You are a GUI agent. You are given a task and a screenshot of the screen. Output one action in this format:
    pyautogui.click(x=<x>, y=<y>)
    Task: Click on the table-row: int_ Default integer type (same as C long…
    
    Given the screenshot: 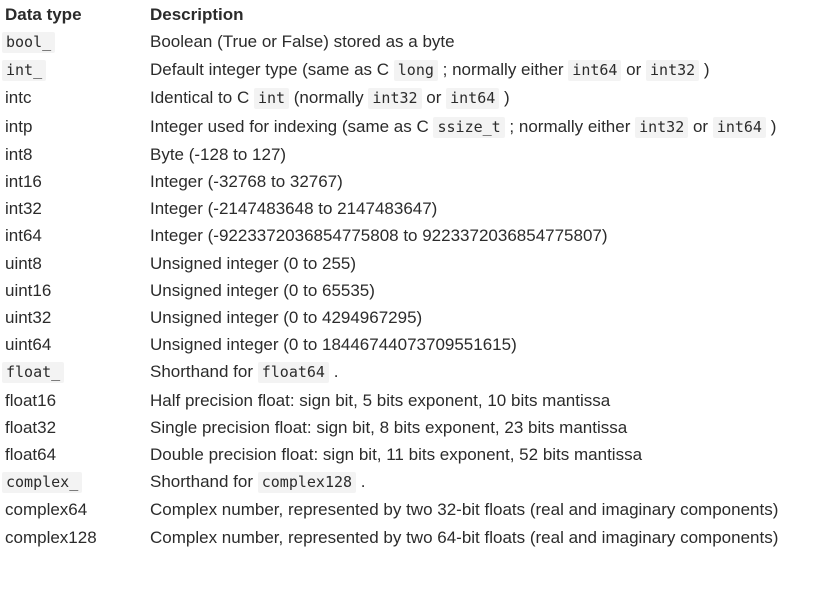 What is the action you would take?
    pyautogui.click(x=412, y=70)
    